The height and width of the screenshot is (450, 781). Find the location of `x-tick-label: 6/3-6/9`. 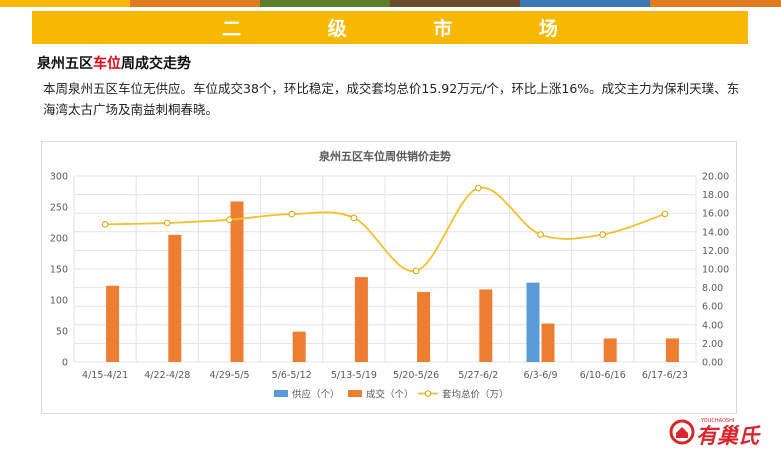

x-tick-label: 6/3-6/9 is located at coordinates (540, 375).